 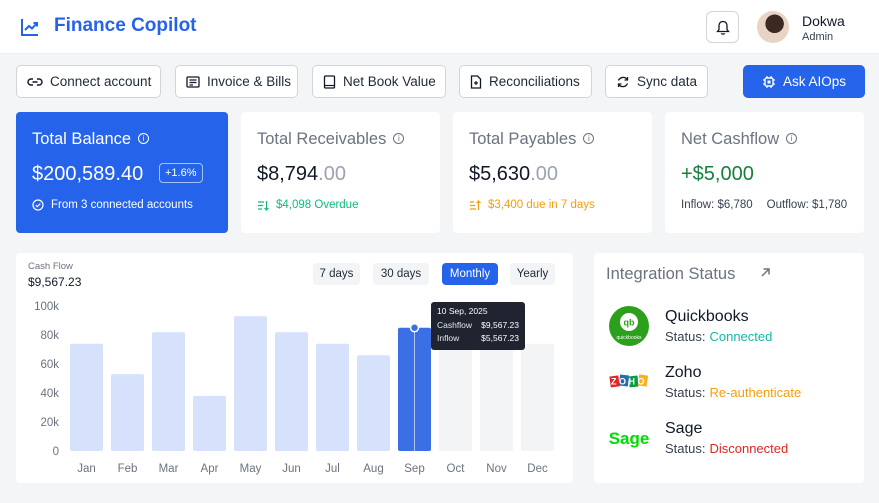 What do you see at coordinates (667, 81) in the screenshot?
I see `sync-data-label: Sync data` at bounding box center [667, 81].